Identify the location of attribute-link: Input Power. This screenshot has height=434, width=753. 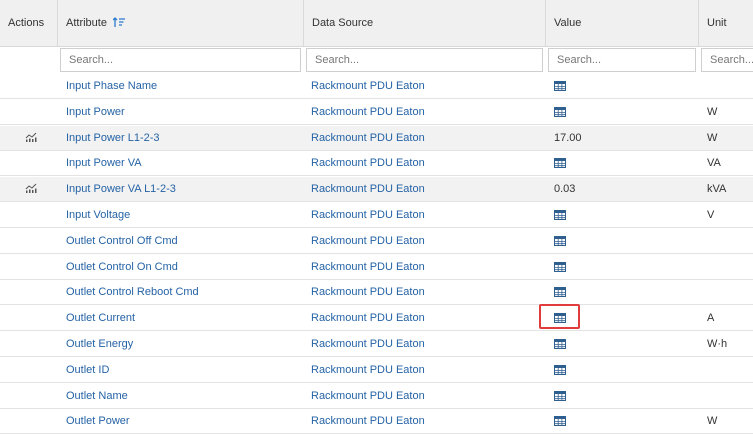
(95, 112).